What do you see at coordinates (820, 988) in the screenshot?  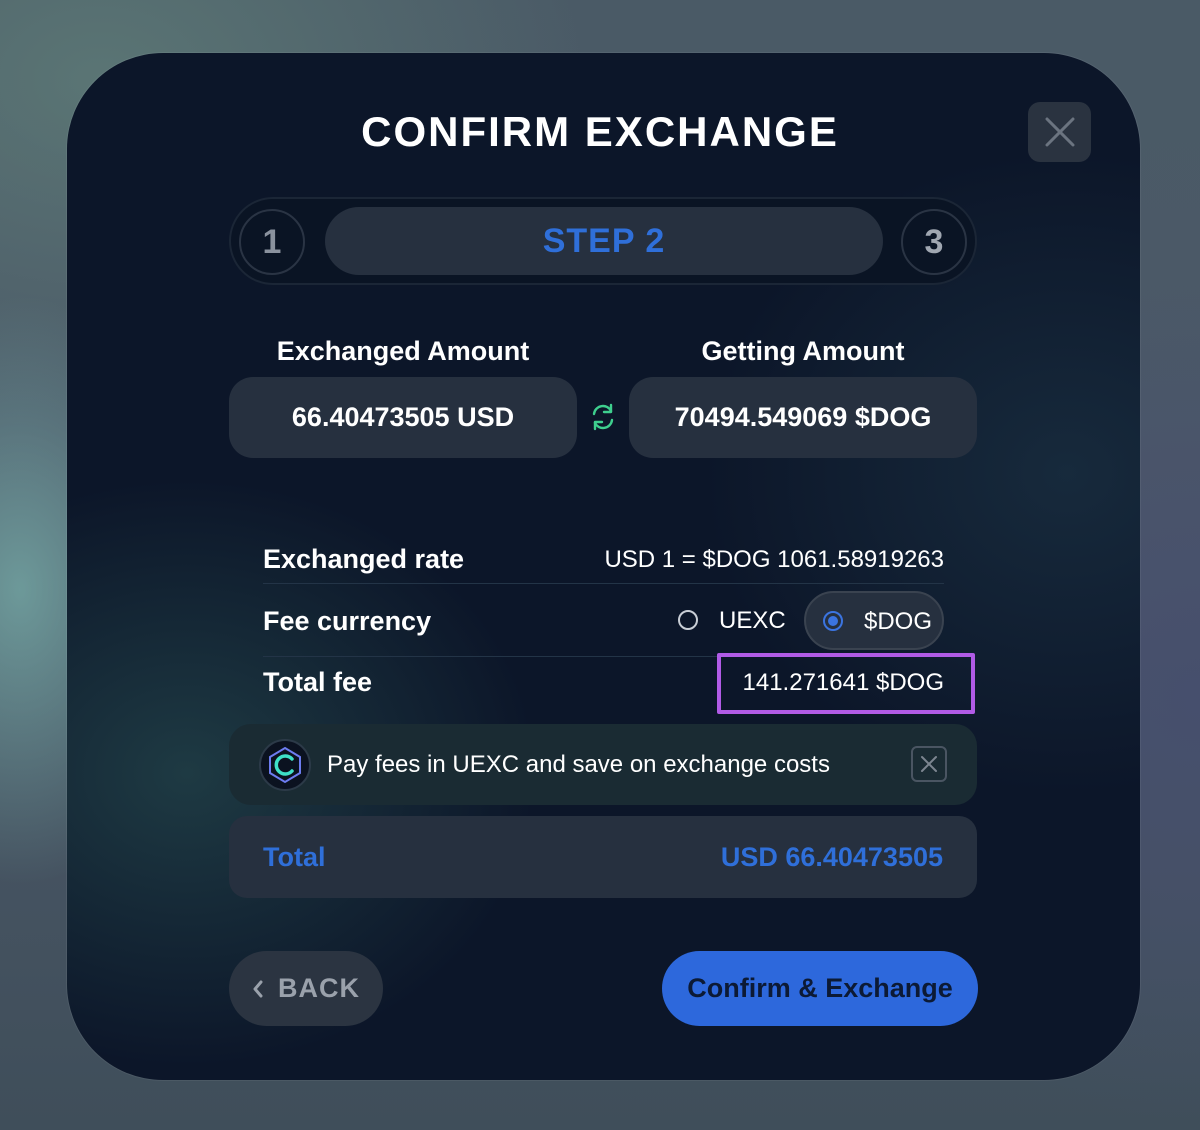 I see `confirm-exchange-button: Confirm & Exchange` at bounding box center [820, 988].